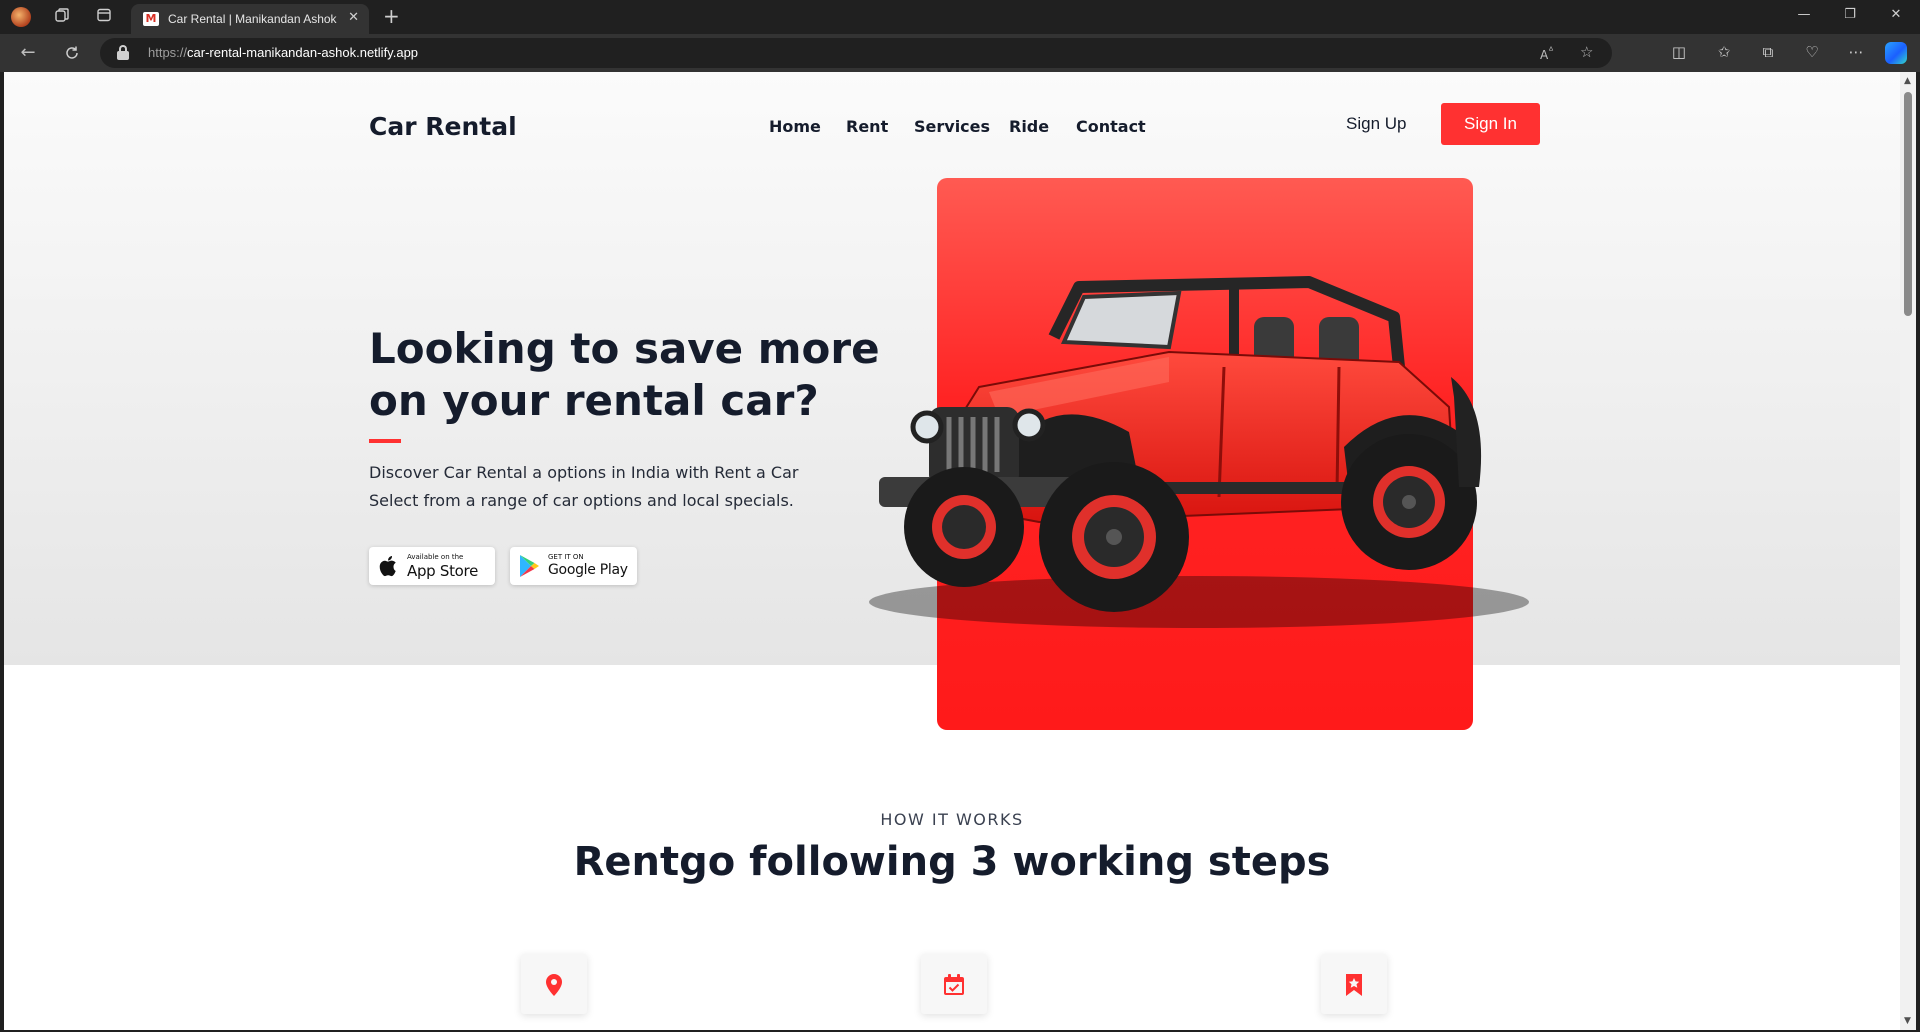 The width and height of the screenshot is (1920, 1032). I want to click on favorites-icon: ✩, so click(1724, 52).